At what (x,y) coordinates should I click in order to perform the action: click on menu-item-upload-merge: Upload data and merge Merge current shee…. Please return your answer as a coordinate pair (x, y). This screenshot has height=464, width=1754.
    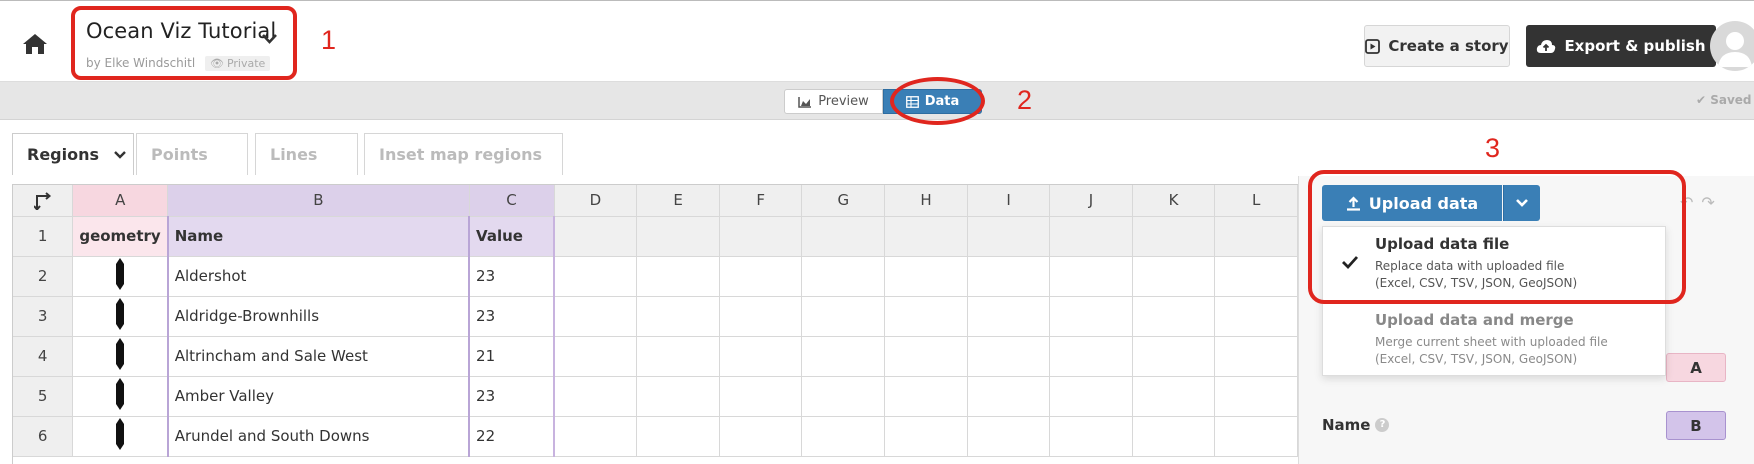
    Looking at the image, I should click on (1495, 339).